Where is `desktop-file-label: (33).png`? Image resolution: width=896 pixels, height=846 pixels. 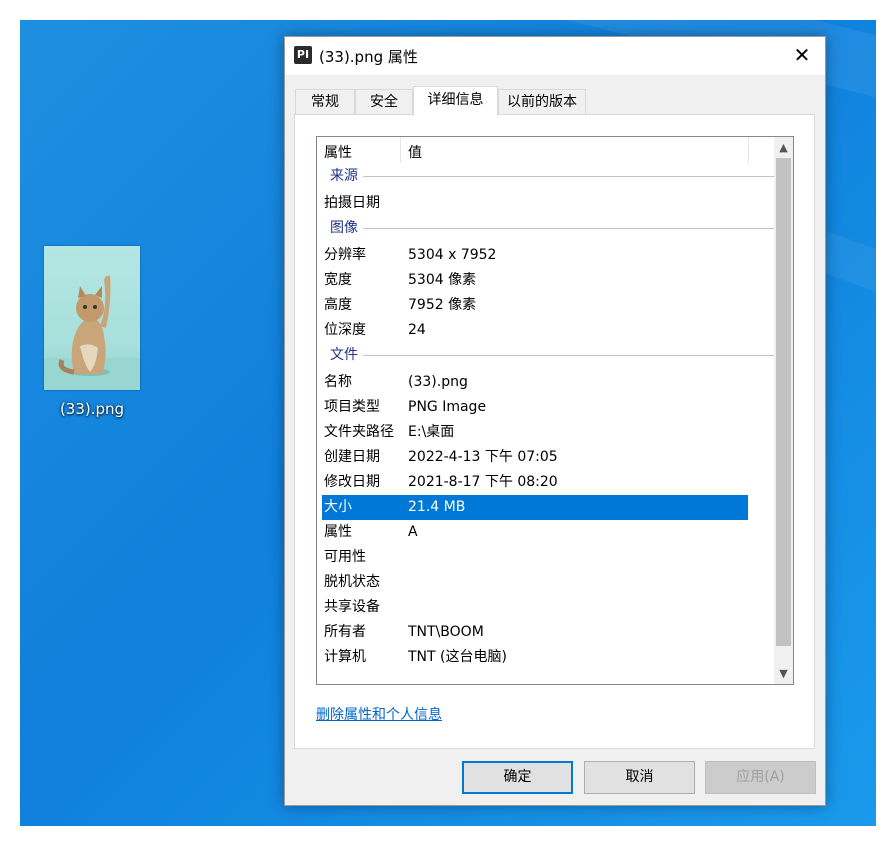
desktop-file-label: (33).png is located at coordinates (92, 409).